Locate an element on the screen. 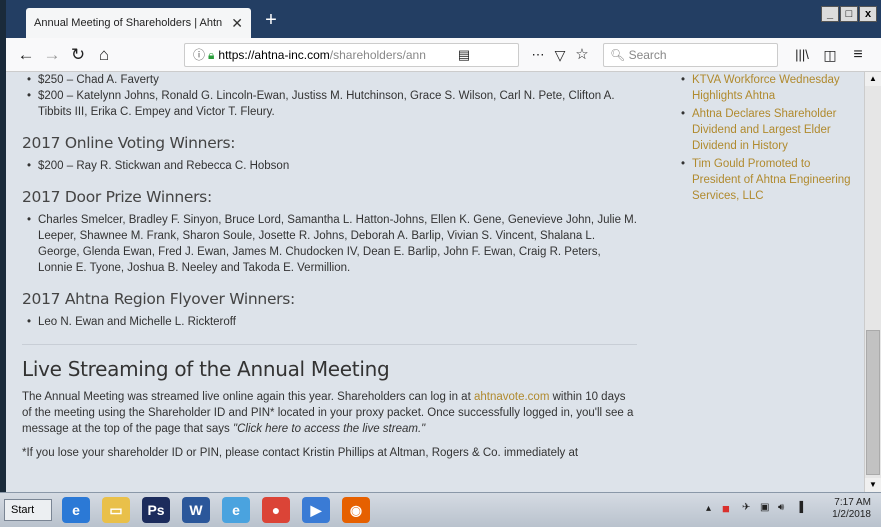  window-controls: _ □ x is located at coordinates (848, 14).